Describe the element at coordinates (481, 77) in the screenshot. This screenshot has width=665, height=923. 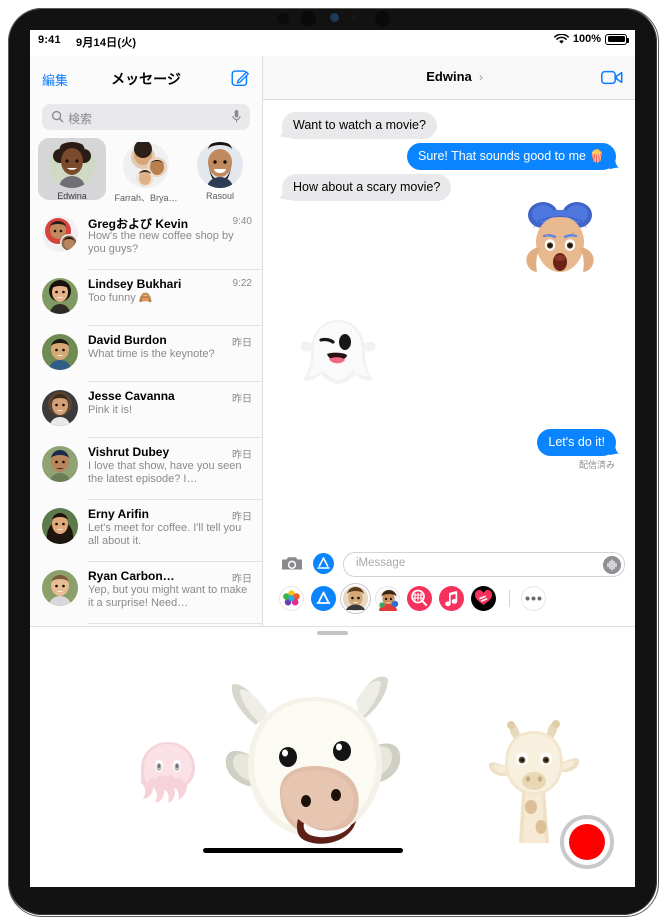
I see `chevron-right-icon: ›` at that location.